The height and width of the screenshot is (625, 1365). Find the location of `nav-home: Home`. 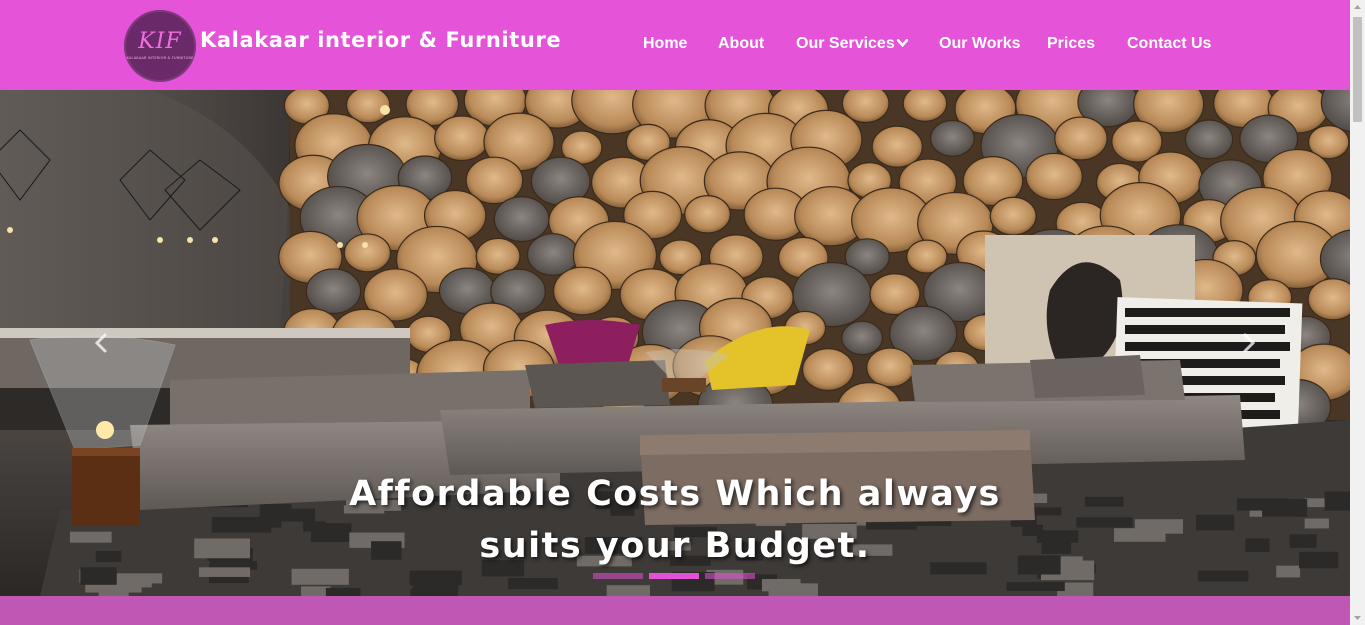

nav-home: Home is located at coordinates (665, 45).